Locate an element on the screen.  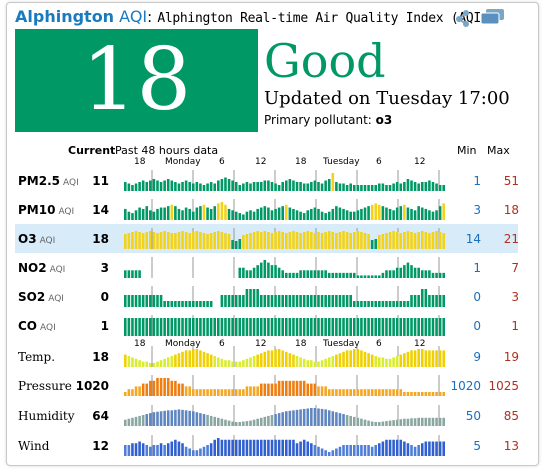
row-label: NO2 AQI is located at coordinates (41, 268).